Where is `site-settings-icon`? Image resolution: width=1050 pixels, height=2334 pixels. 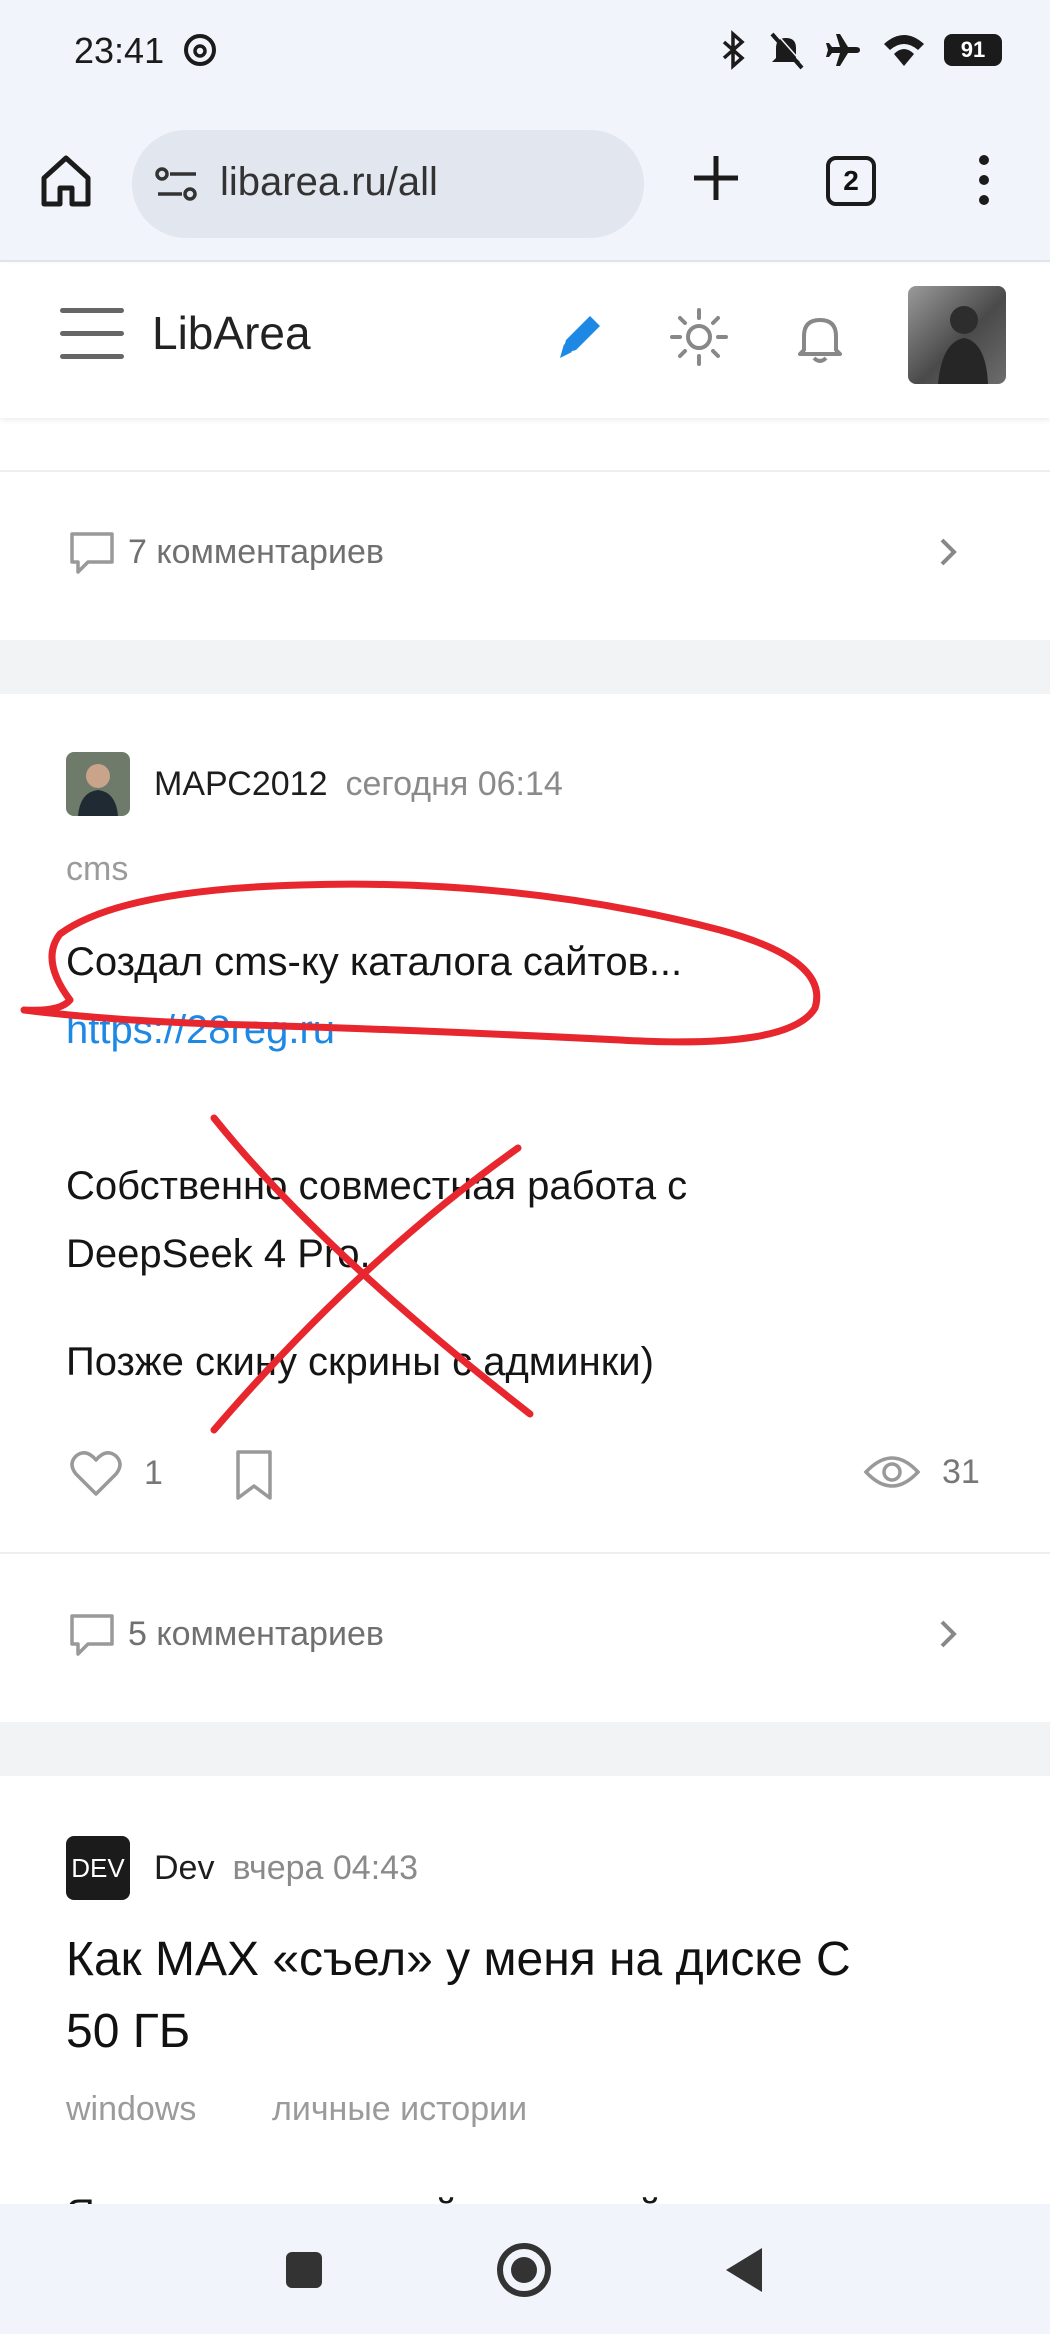
site-settings-icon is located at coordinates (177, 184).